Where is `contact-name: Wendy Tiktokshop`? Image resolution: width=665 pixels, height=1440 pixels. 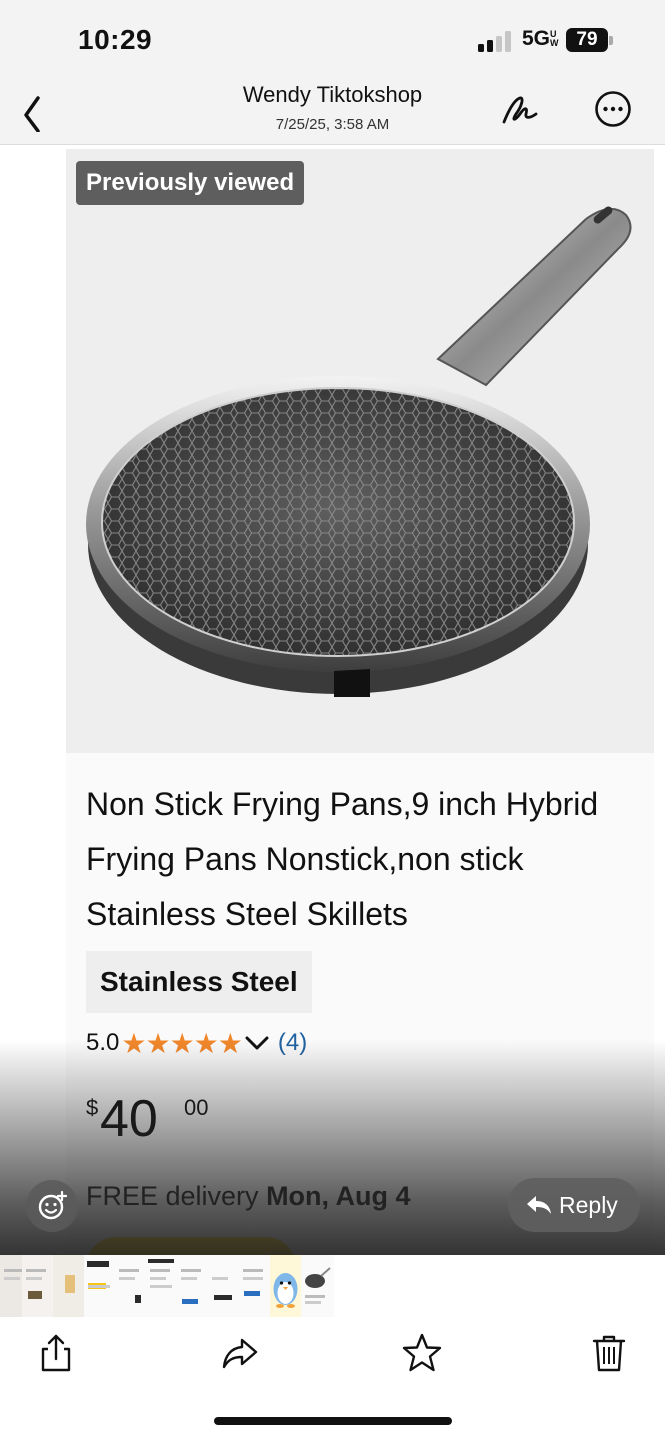
contact-name: Wendy Tiktokshop is located at coordinates (332, 95).